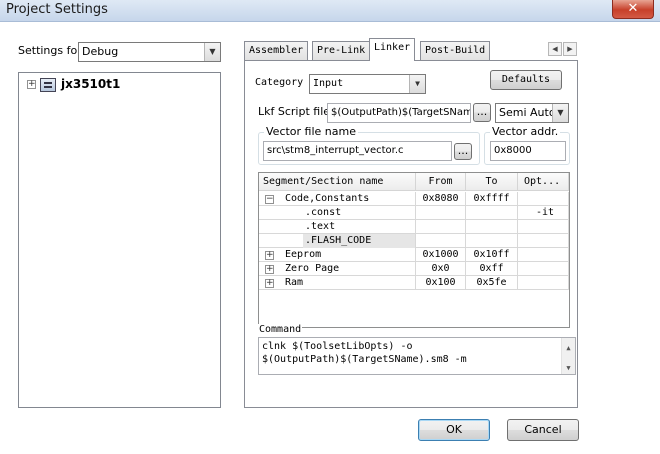 The width and height of the screenshot is (660, 454). I want to click on lkf-mode-select: Semi Auto ▼, so click(532, 113).